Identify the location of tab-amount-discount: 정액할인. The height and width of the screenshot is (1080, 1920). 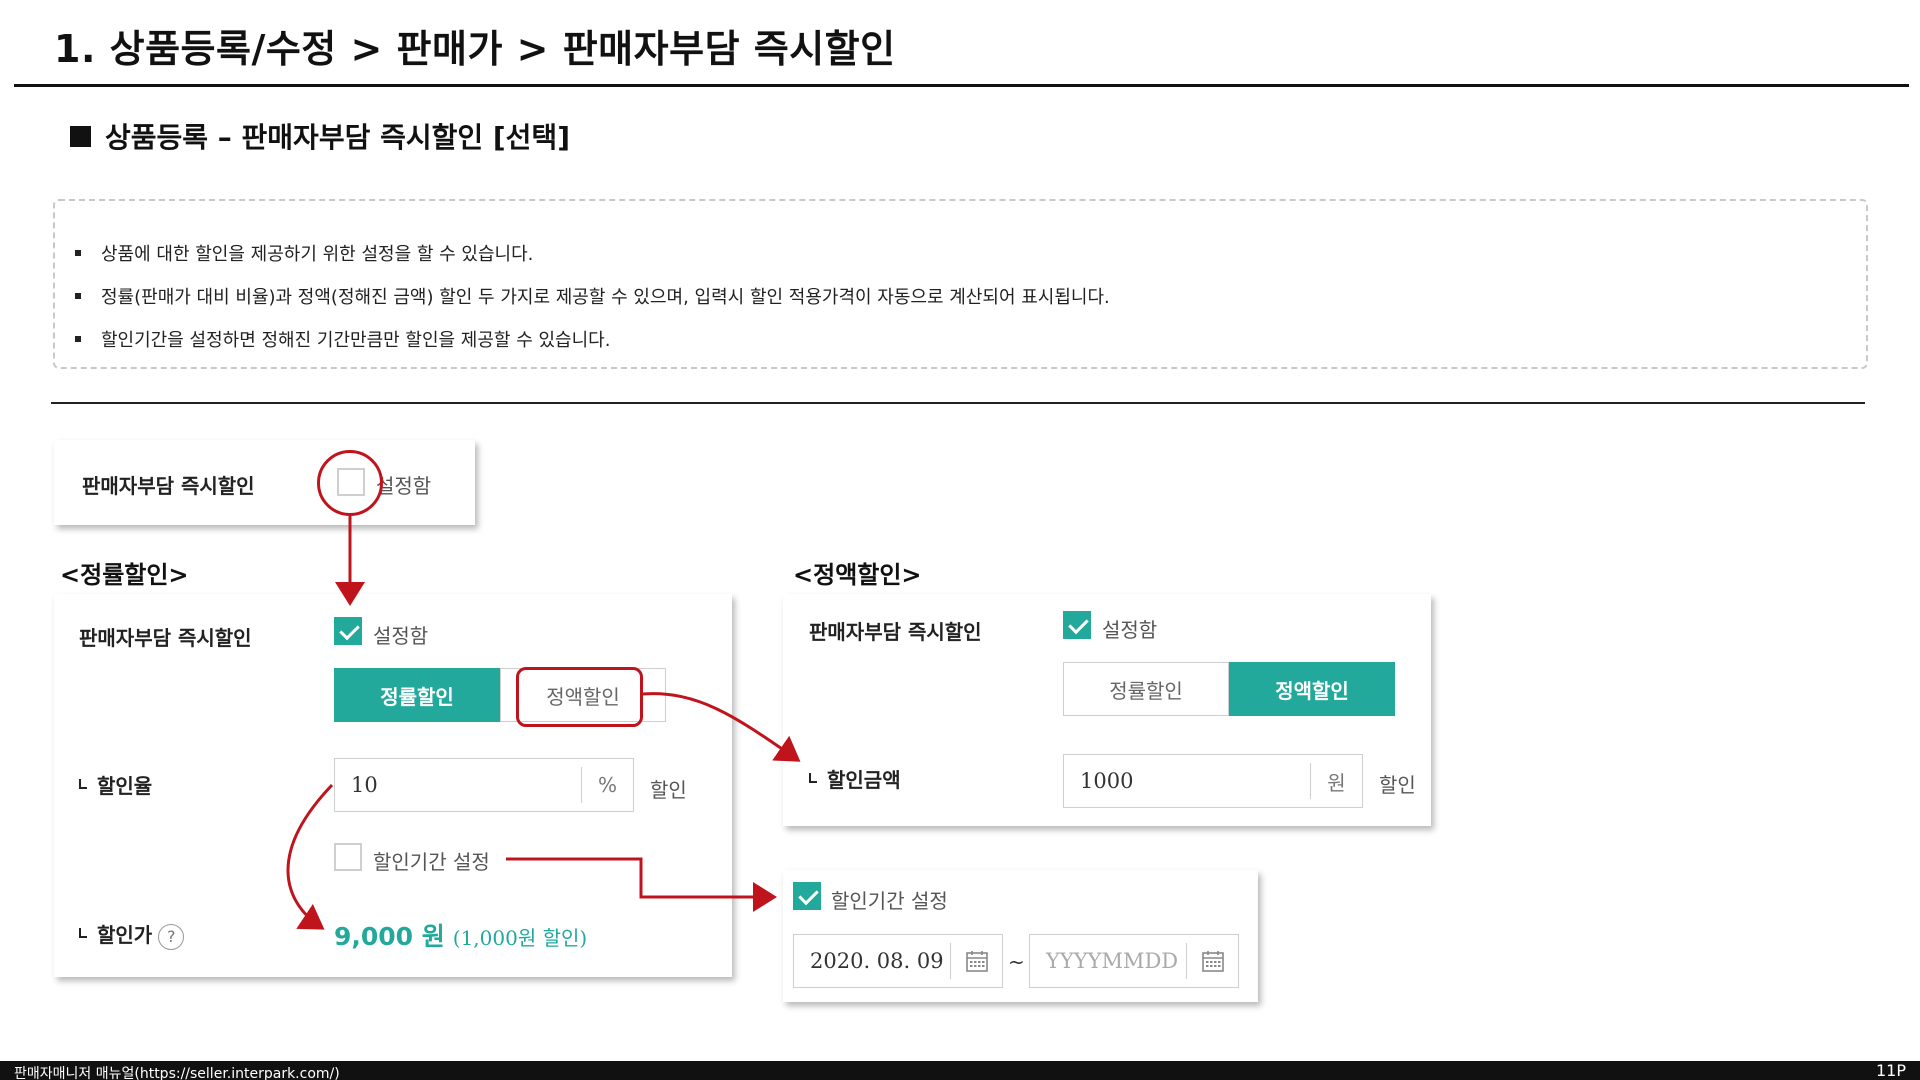
(1312, 689).